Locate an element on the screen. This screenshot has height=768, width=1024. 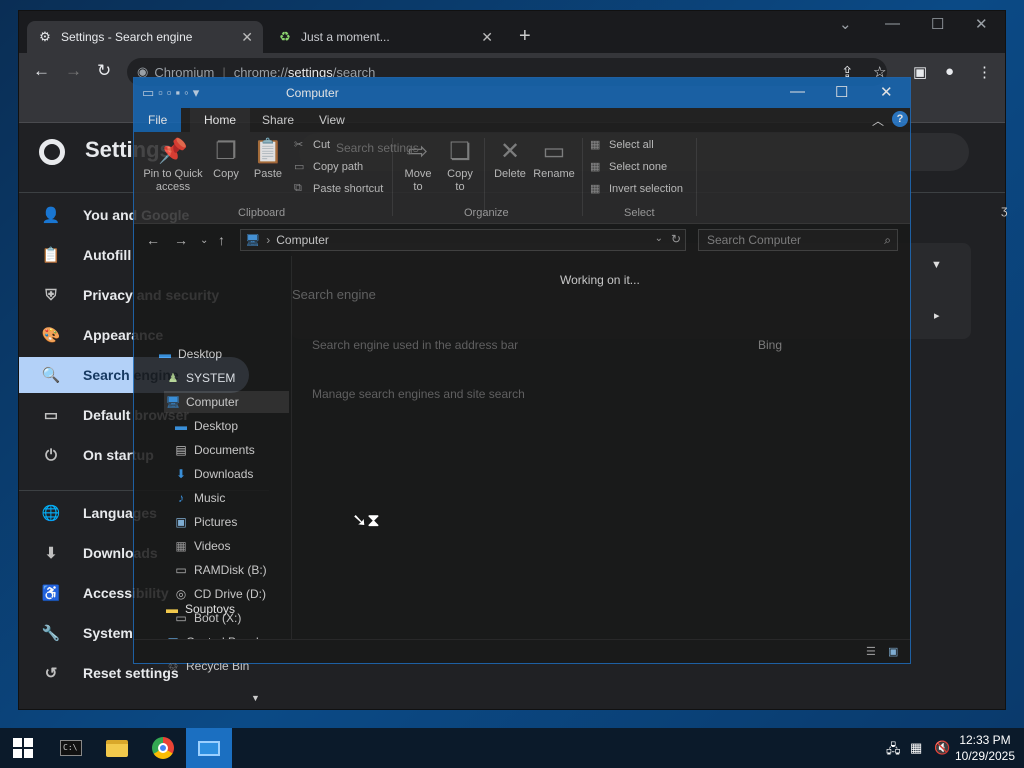
up-button: ↑ is located at coordinates (221, 240).